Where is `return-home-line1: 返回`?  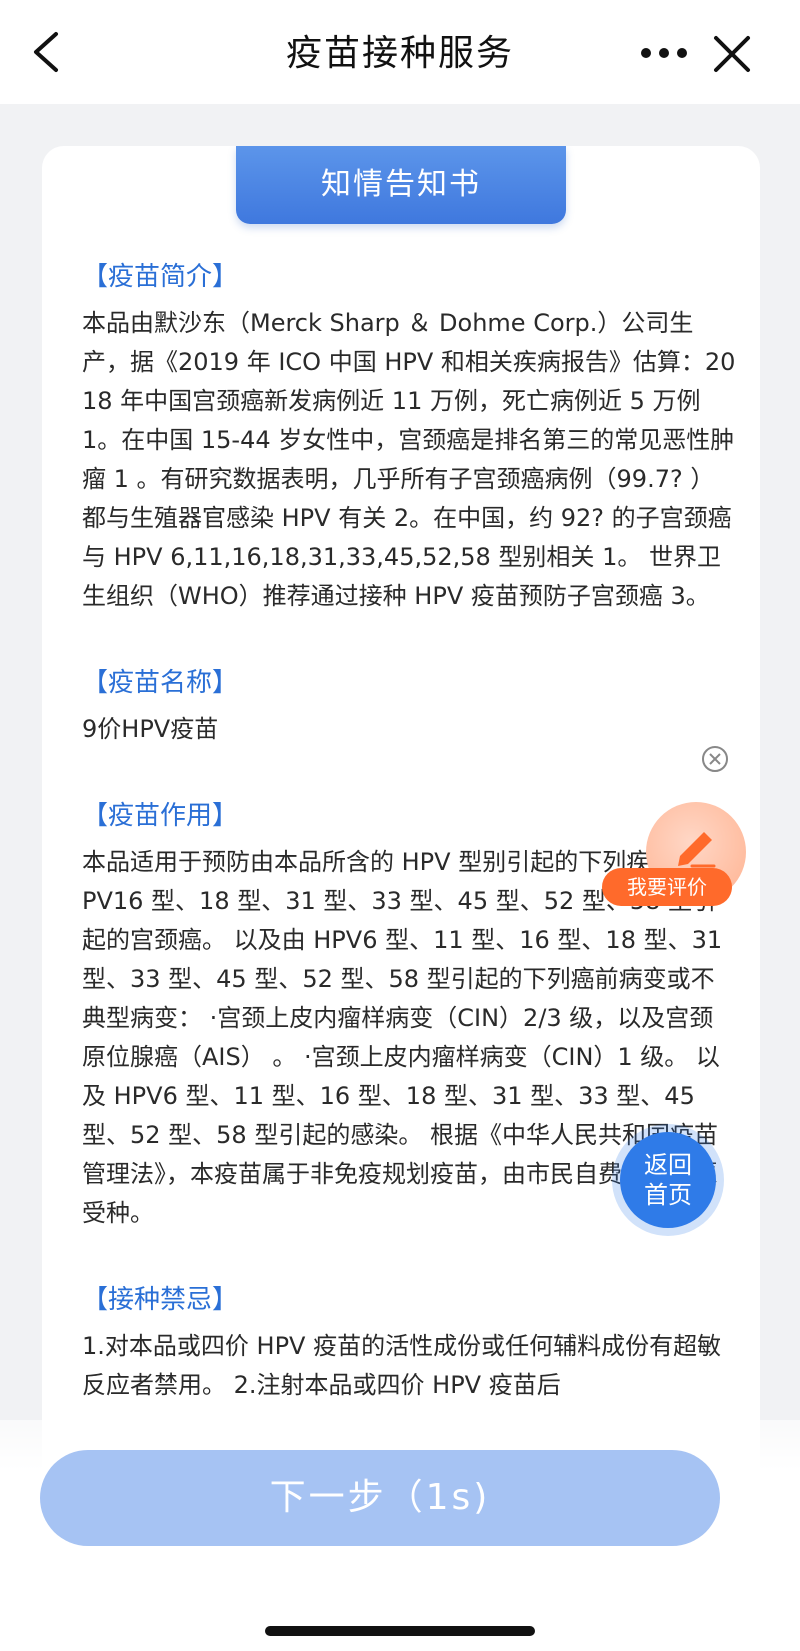
return-home-line1: 返回 is located at coordinates (668, 1165).